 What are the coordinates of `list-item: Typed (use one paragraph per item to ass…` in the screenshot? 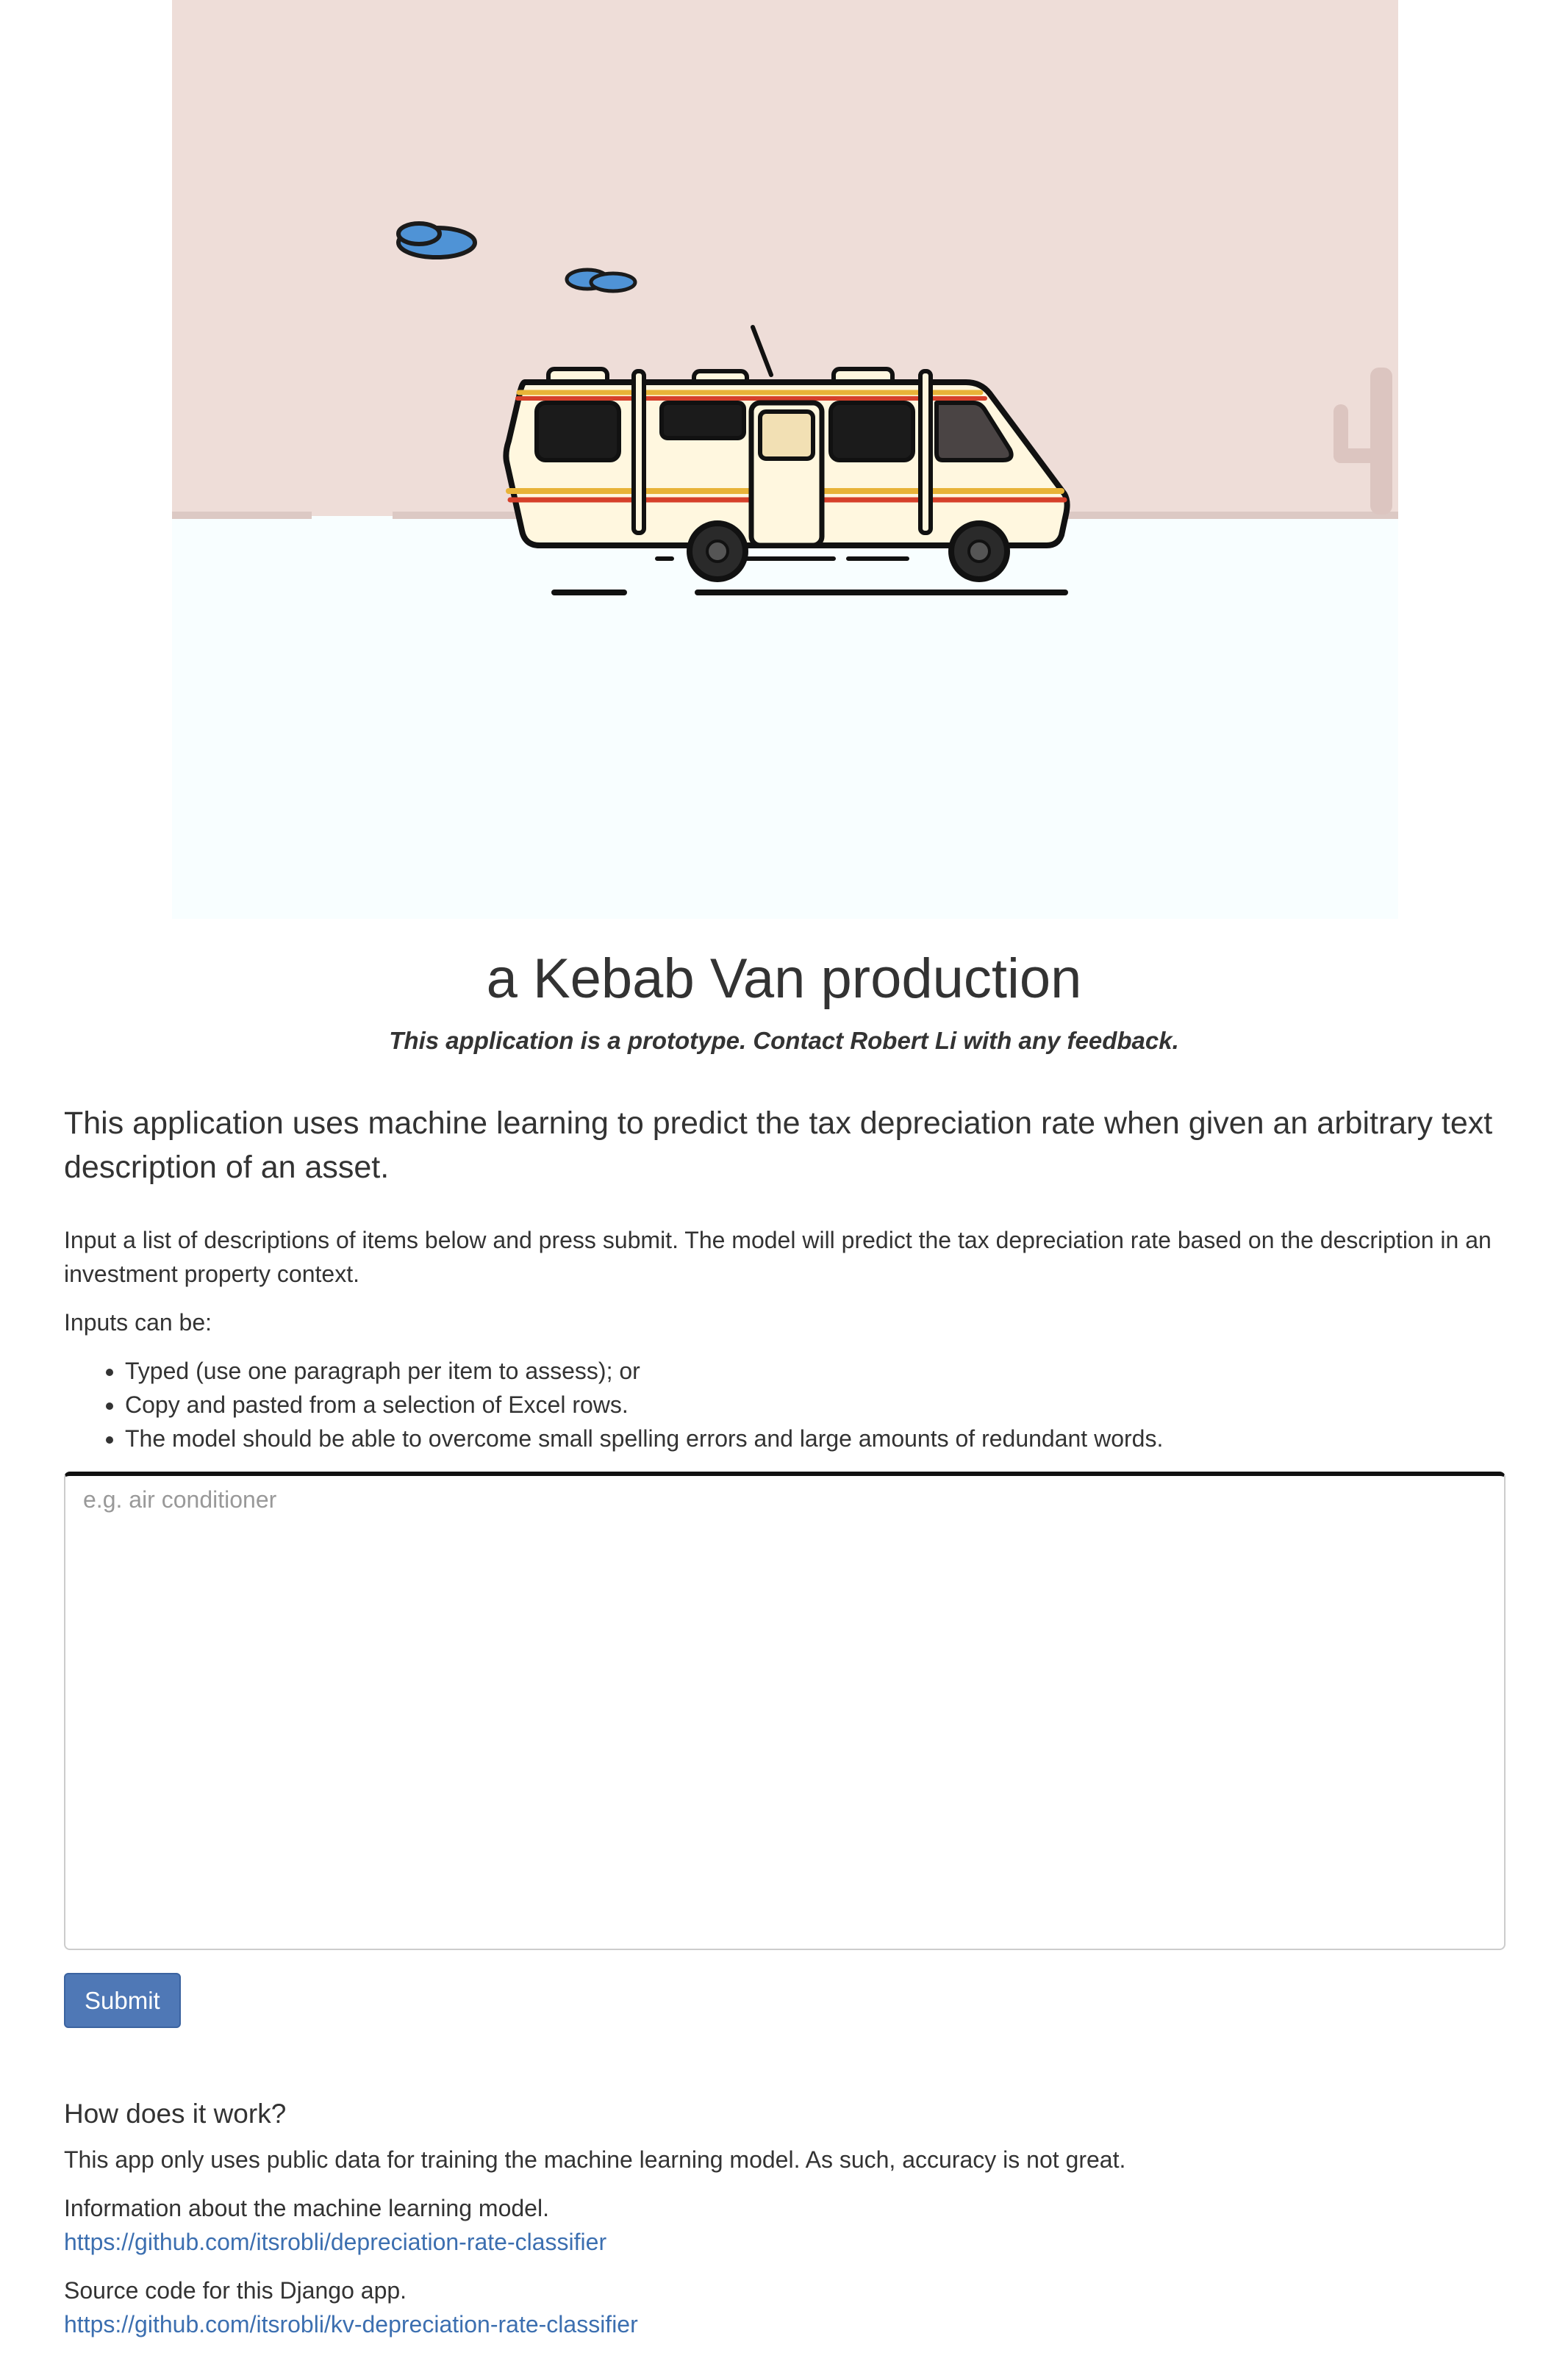 It's located at (815, 1371).